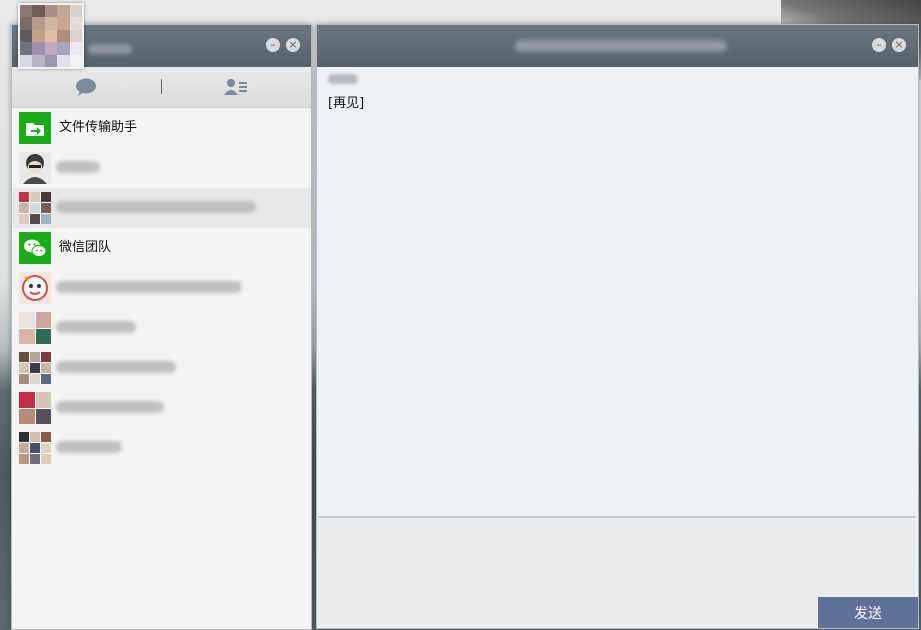 The image size is (921, 630). Describe the element at coordinates (346, 103) in the screenshot. I see `message-text: [再见]` at that location.